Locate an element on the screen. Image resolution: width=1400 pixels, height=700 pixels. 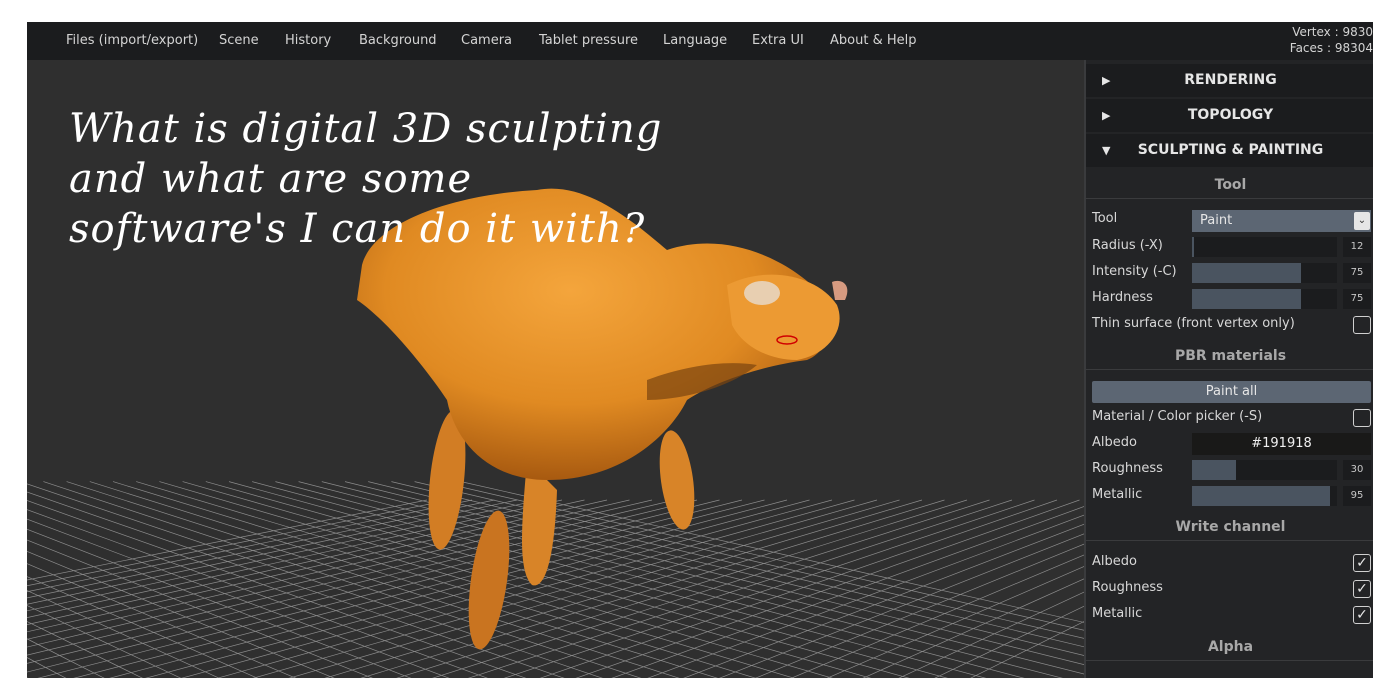
radius-value: 12 is located at coordinates (1357, 247).